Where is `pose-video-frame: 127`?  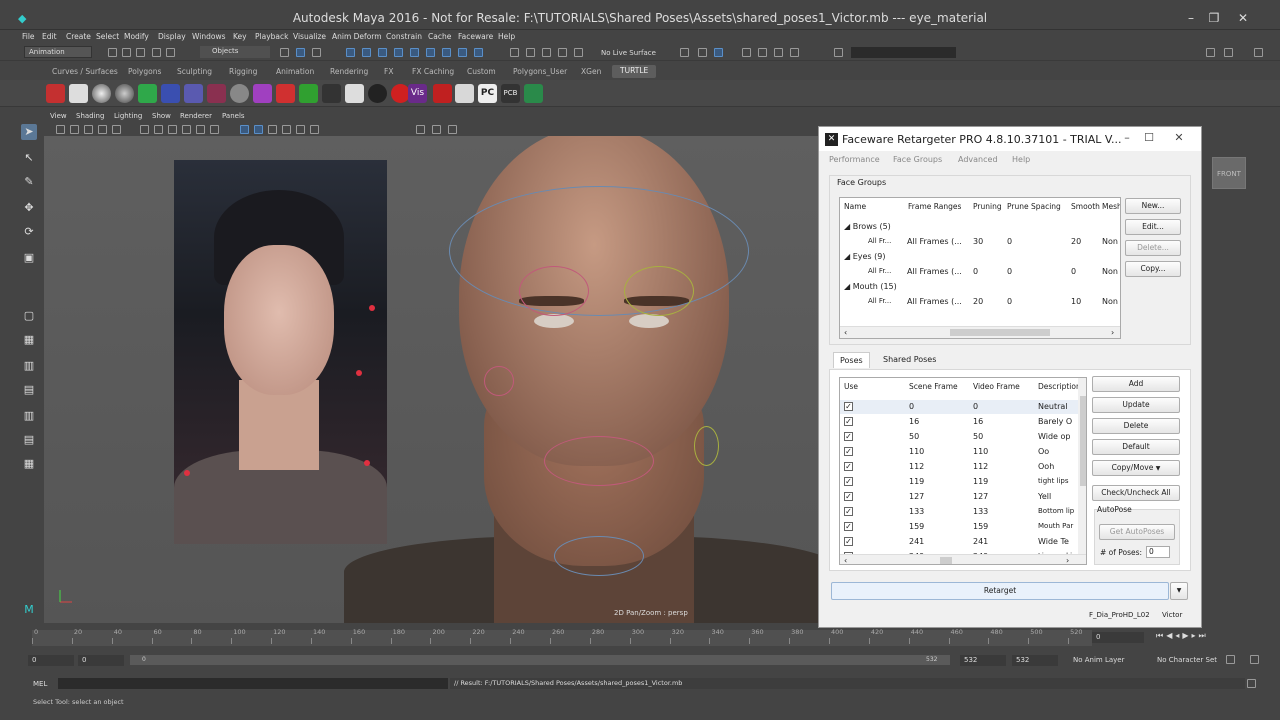 pose-video-frame: 127 is located at coordinates (980, 496).